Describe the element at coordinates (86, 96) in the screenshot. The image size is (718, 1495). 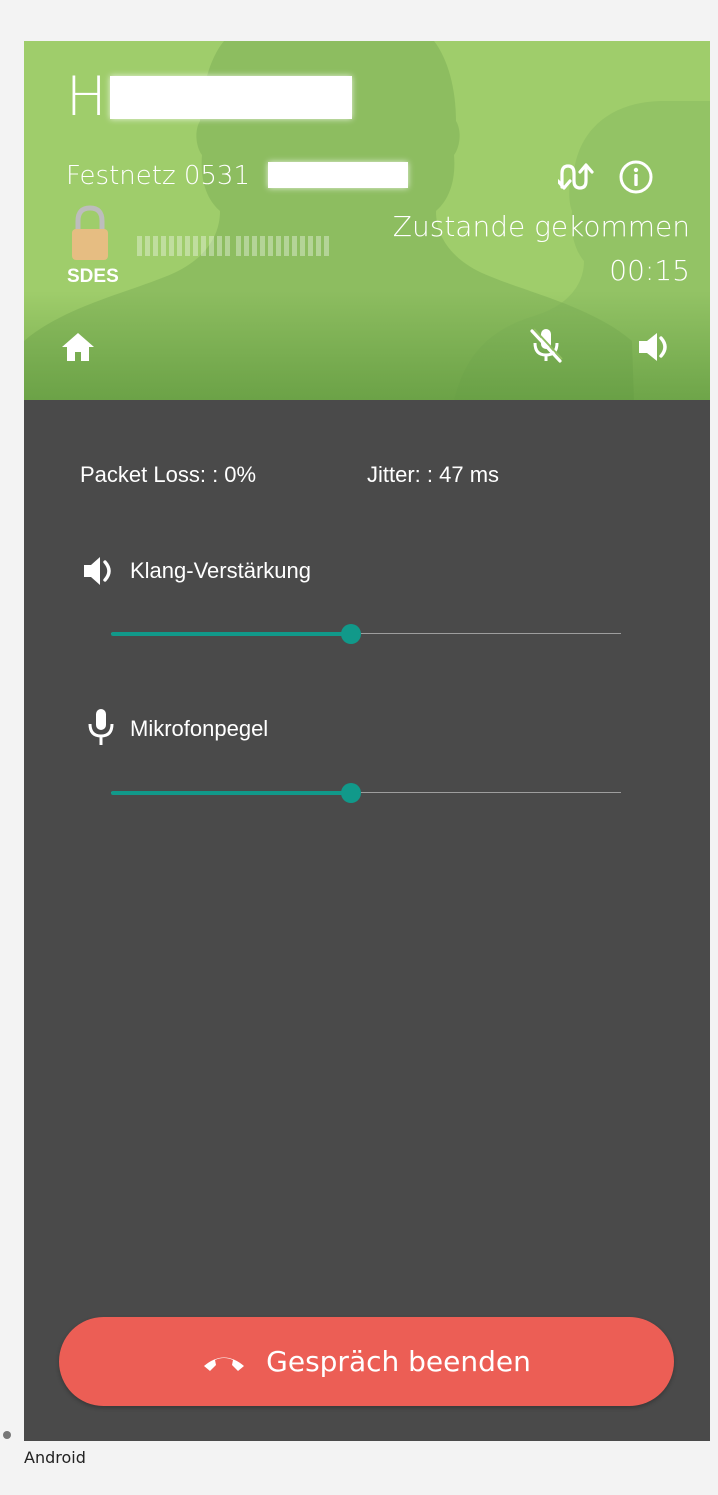
I see `contact-name: H` at that location.